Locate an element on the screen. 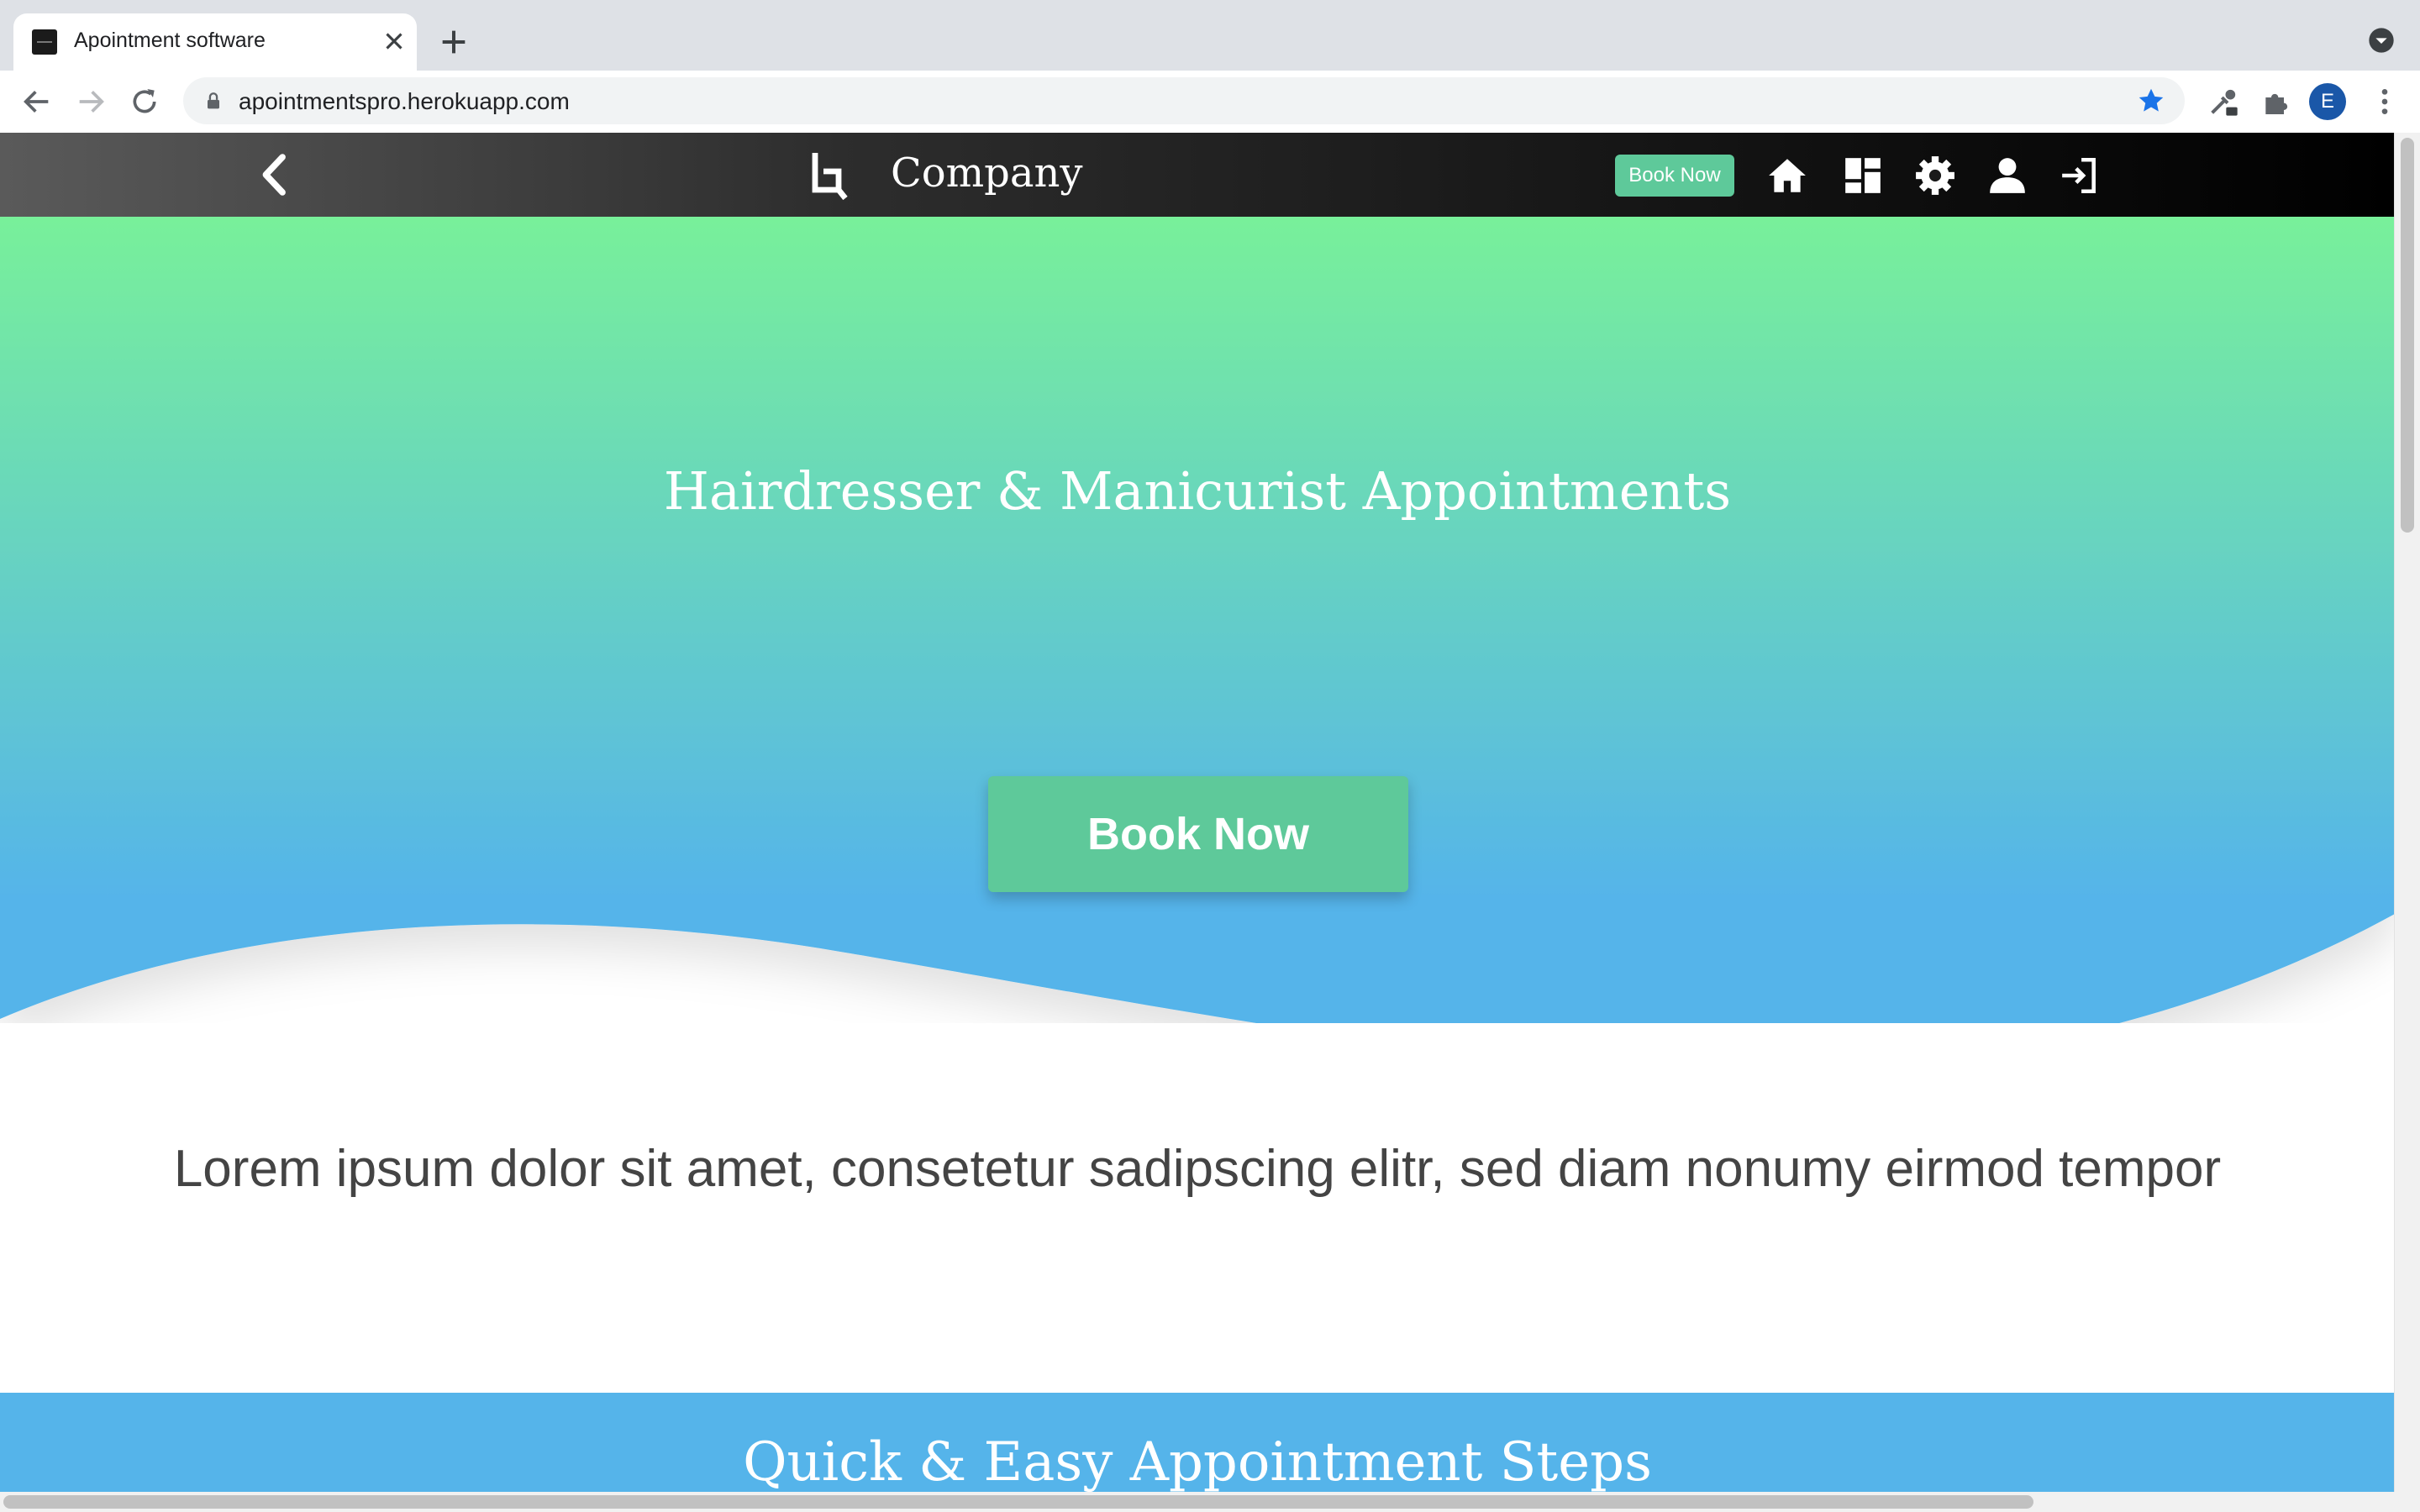 The image size is (2420, 1512). site-navbar: Company Book Now is located at coordinates (1197, 175).